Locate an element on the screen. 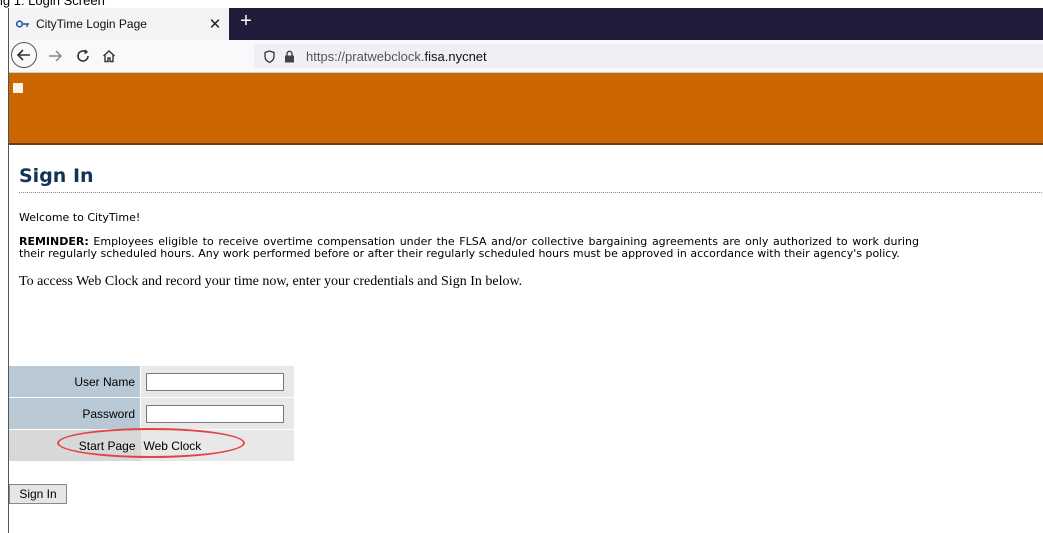 This screenshot has width=1043, height=533. new-tab-button: + is located at coordinates (246, 21).